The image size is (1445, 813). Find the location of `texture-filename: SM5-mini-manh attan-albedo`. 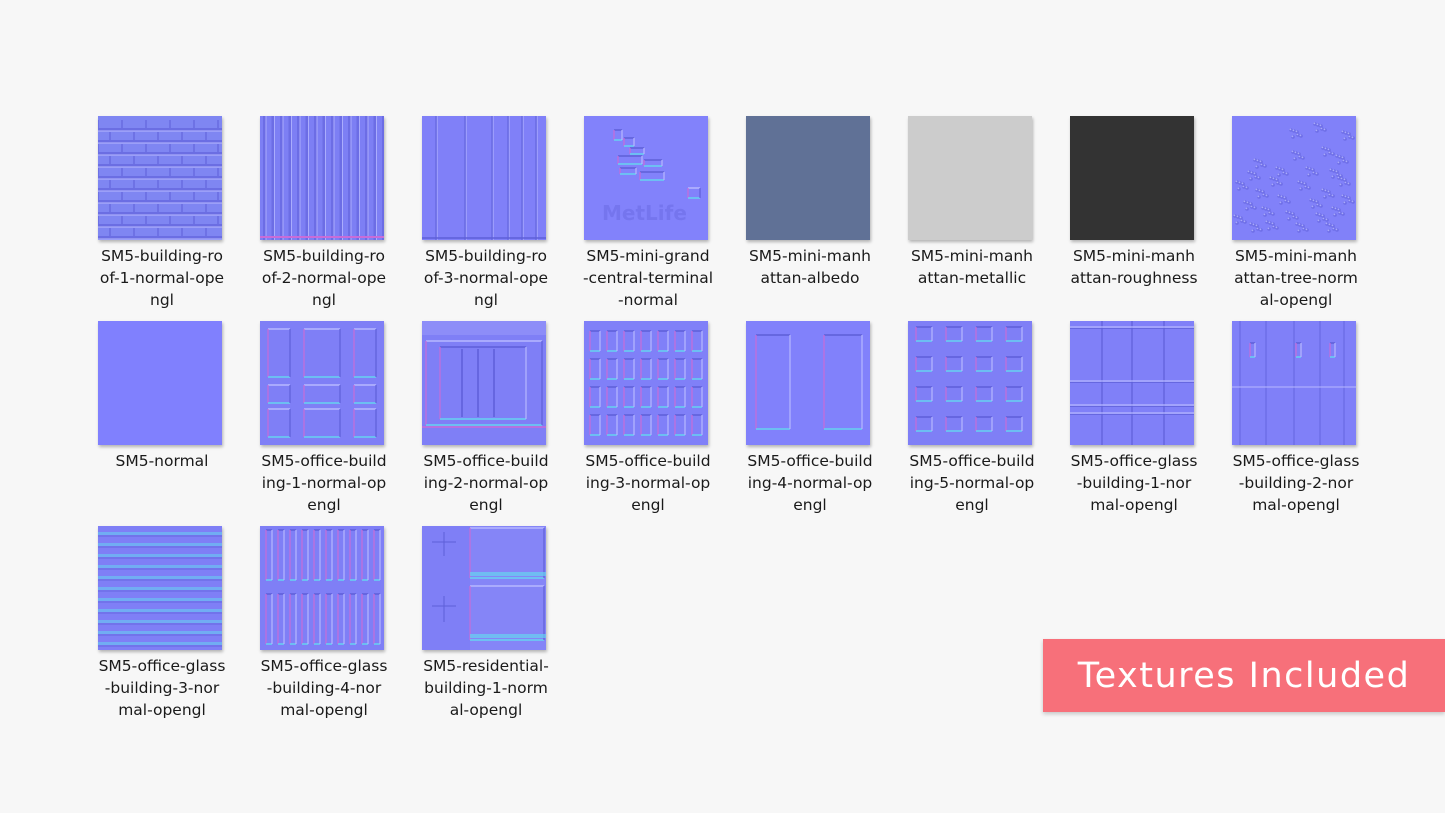

texture-filename: SM5-mini-manh attan-albedo is located at coordinates (810, 267).